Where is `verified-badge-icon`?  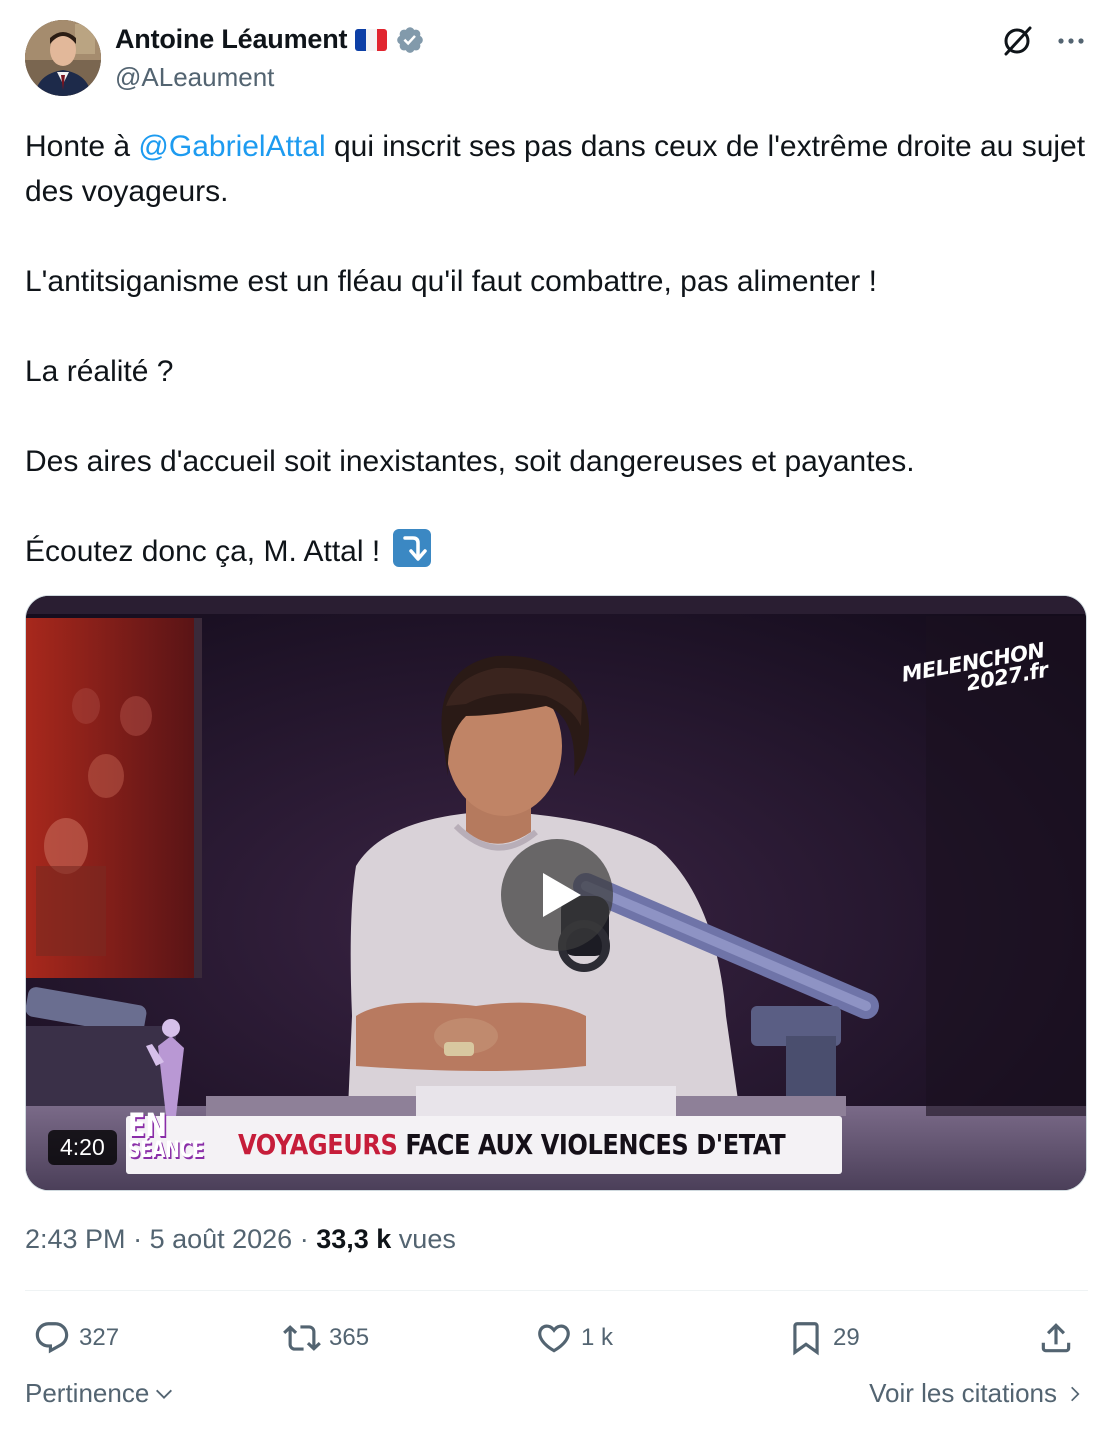
verified-badge-icon is located at coordinates (410, 39).